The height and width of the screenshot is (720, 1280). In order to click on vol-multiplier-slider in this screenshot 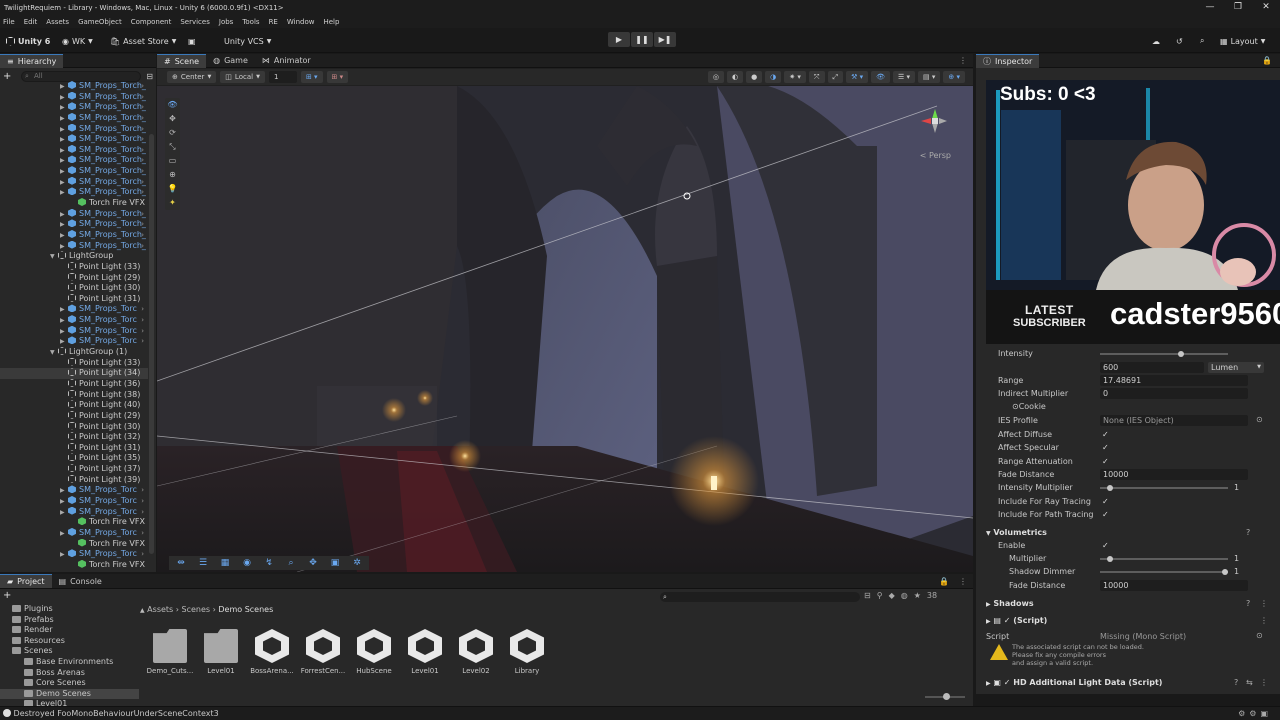, I will do `click(1164, 559)`.